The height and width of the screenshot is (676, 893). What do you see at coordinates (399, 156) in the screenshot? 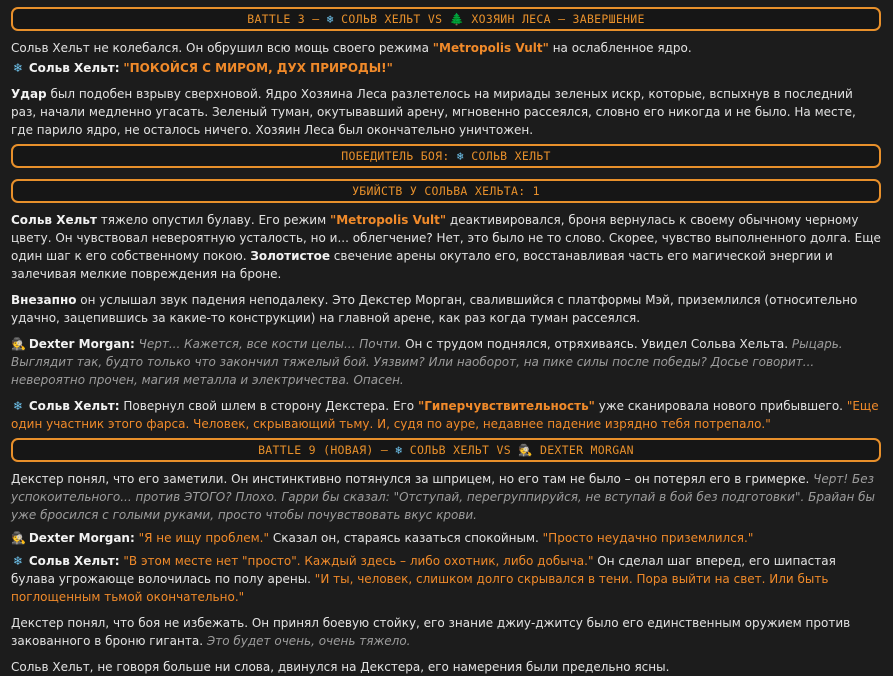
I see `banner-text: ПОБЕДИТЕЛЬ БОЯ:` at bounding box center [399, 156].